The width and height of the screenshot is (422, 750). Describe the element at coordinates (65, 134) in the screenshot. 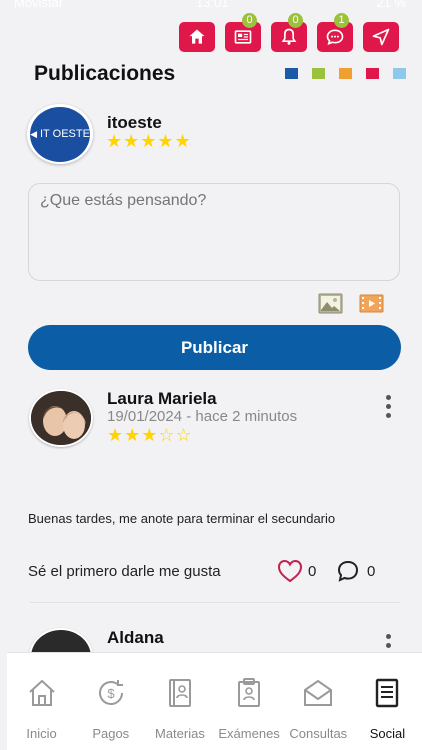

I see `logo-text: IT OESTE` at that location.